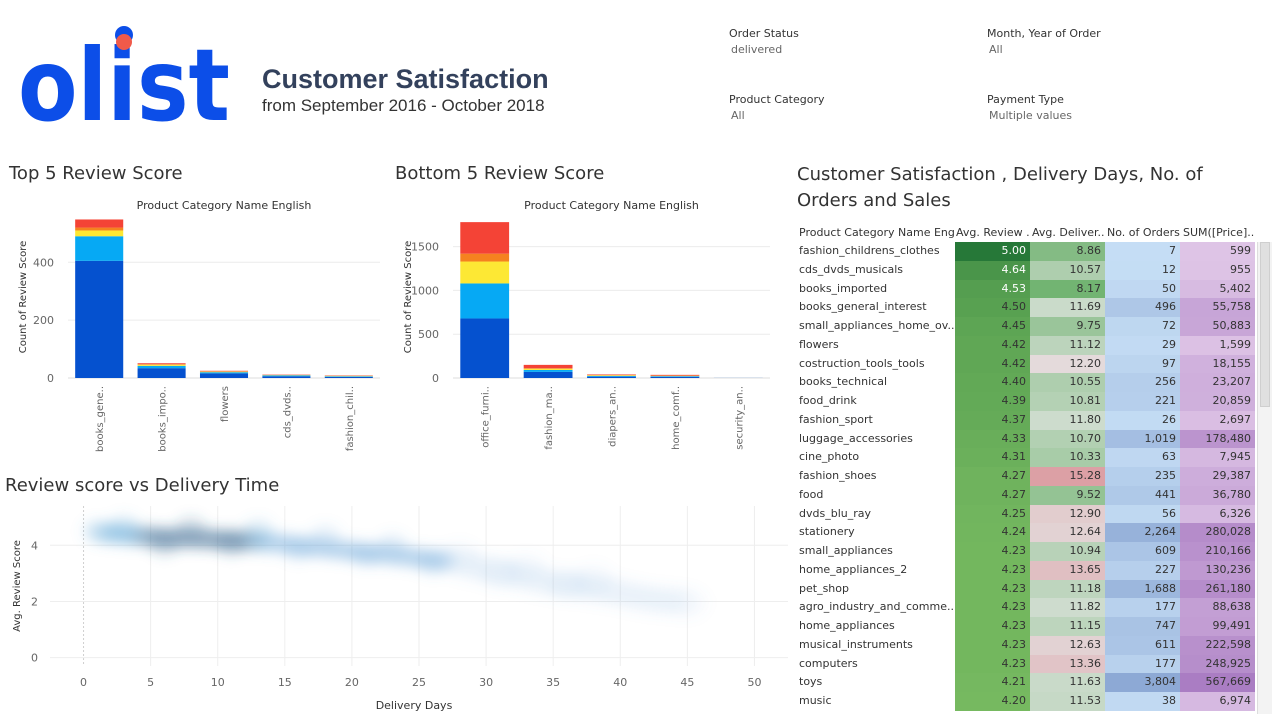 Image resolution: width=1280 pixels, height=720 pixels. What do you see at coordinates (1026, 589) in the screenshot?
I see `table-row: pet_shop 4.23 11.18 1,688 261,180` at bounding box center [1026, 589].